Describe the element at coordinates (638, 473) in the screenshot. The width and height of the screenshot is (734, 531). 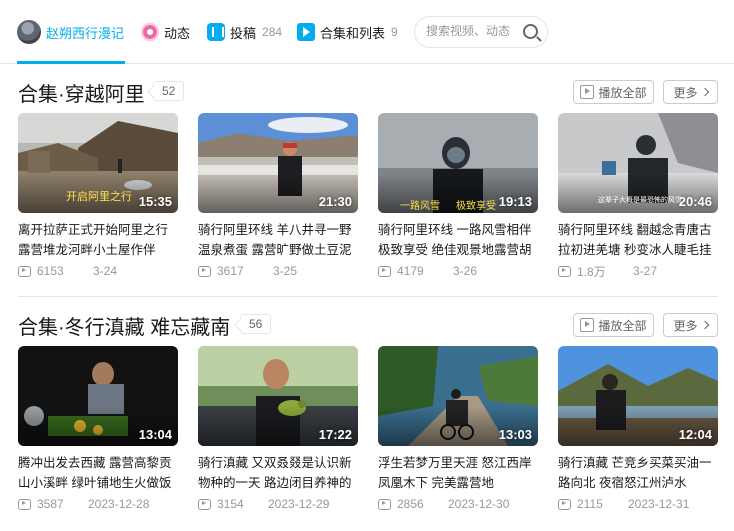
I see `video-title: 骑行滇藏 芒竞乡买菜买油一路向北 夜宿怒江州泸水` at that location.